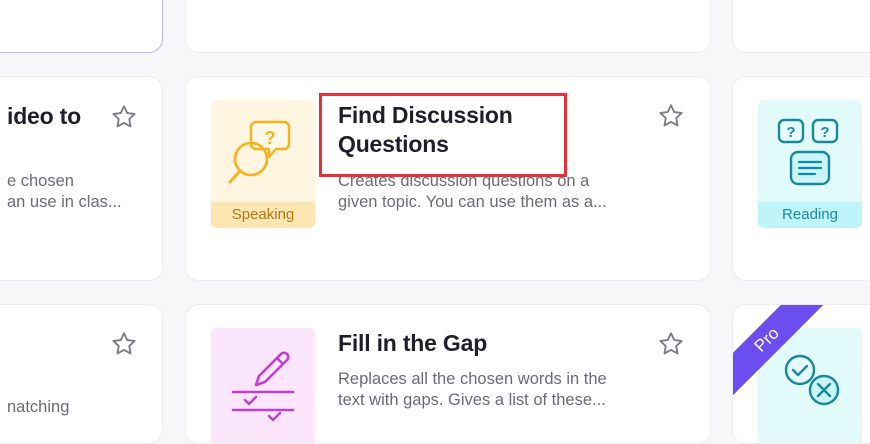 The image size is (870, 444). I want to click on tag-speaking: Speaking, so click(263, 215).